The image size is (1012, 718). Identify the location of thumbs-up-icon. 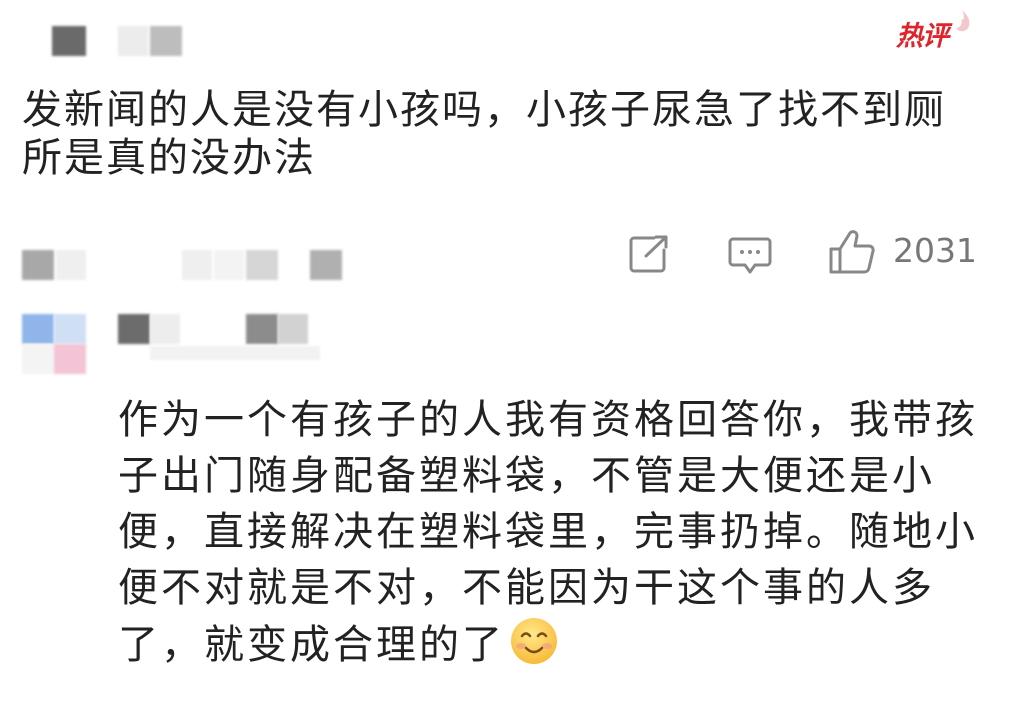
(852, 252).